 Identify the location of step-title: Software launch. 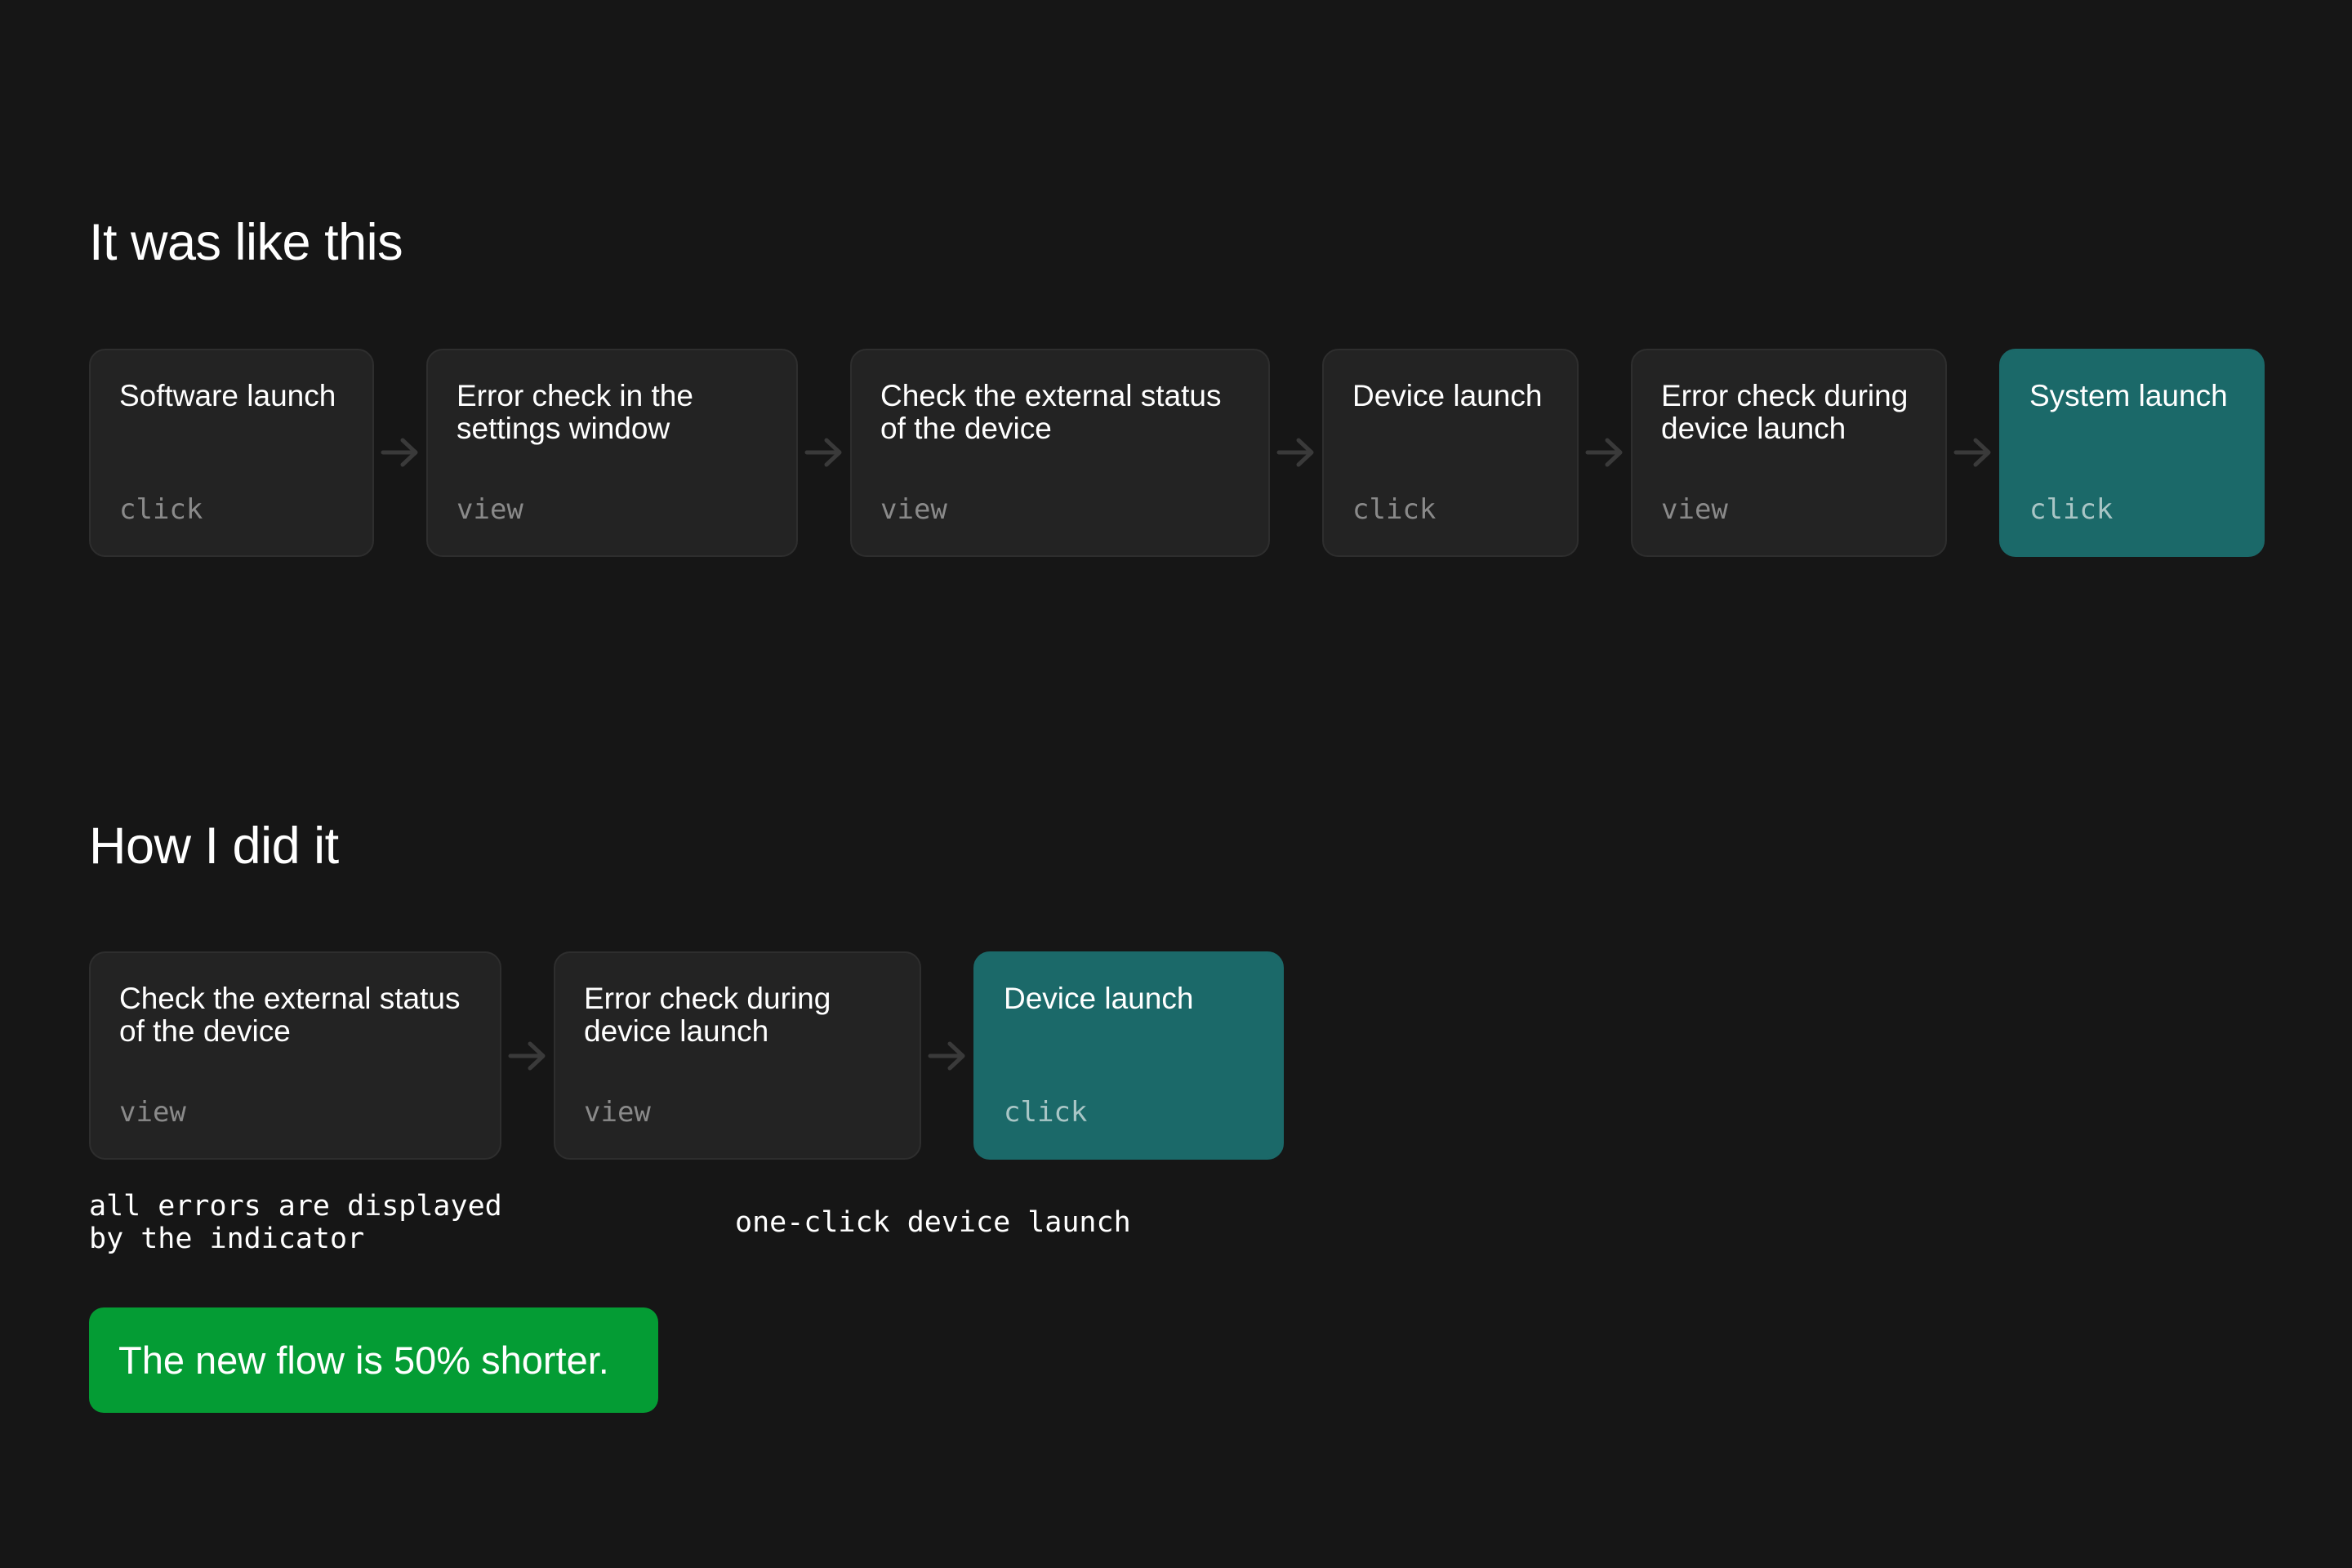
(227, 395).